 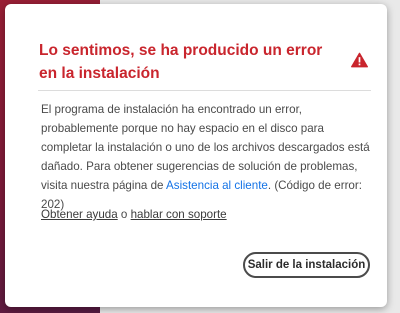 What do you see at coordinates (217, 185) in the screenshot?
I see `customer-support-link: Asistencia al cliente` at bounding box center [217, 185].